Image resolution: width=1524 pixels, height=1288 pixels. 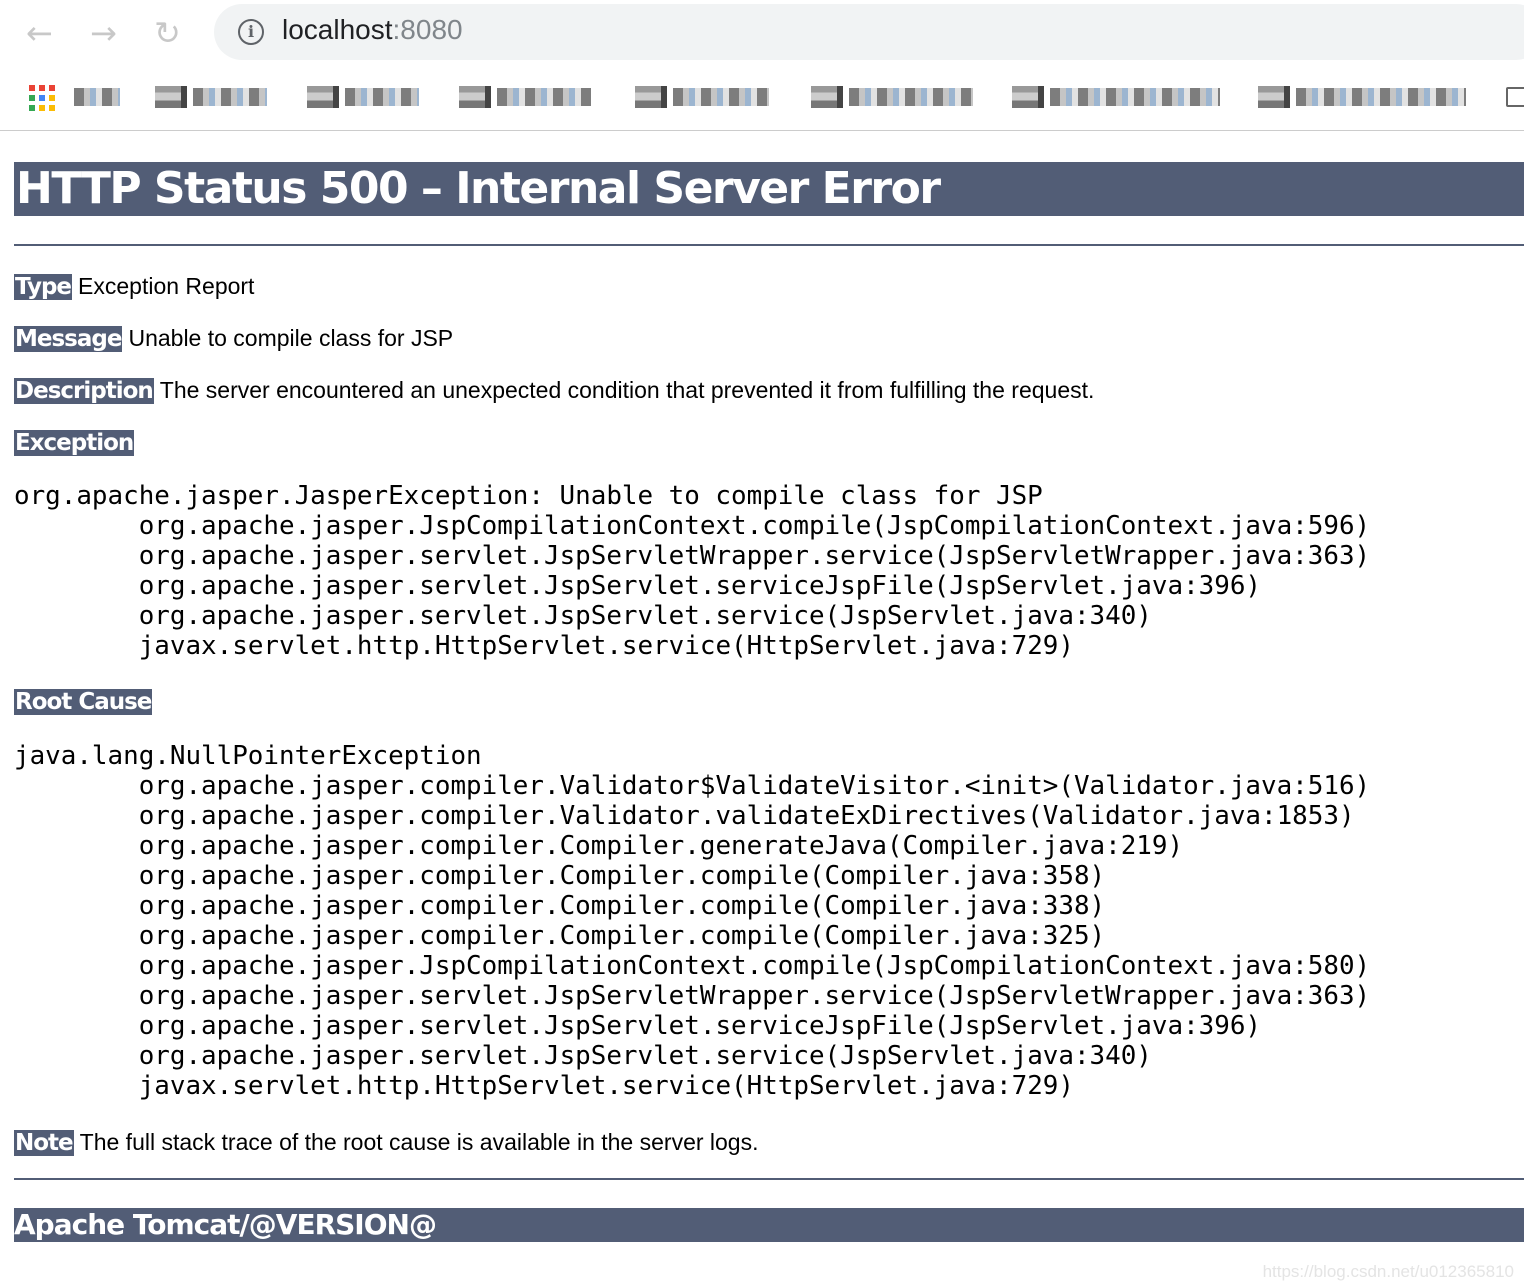 What do you see at coordinates (769, 189) in the screenshot?
I see `page-title: HTTP Status 500 – Internal Server Error` at bounding box center [769, 189].